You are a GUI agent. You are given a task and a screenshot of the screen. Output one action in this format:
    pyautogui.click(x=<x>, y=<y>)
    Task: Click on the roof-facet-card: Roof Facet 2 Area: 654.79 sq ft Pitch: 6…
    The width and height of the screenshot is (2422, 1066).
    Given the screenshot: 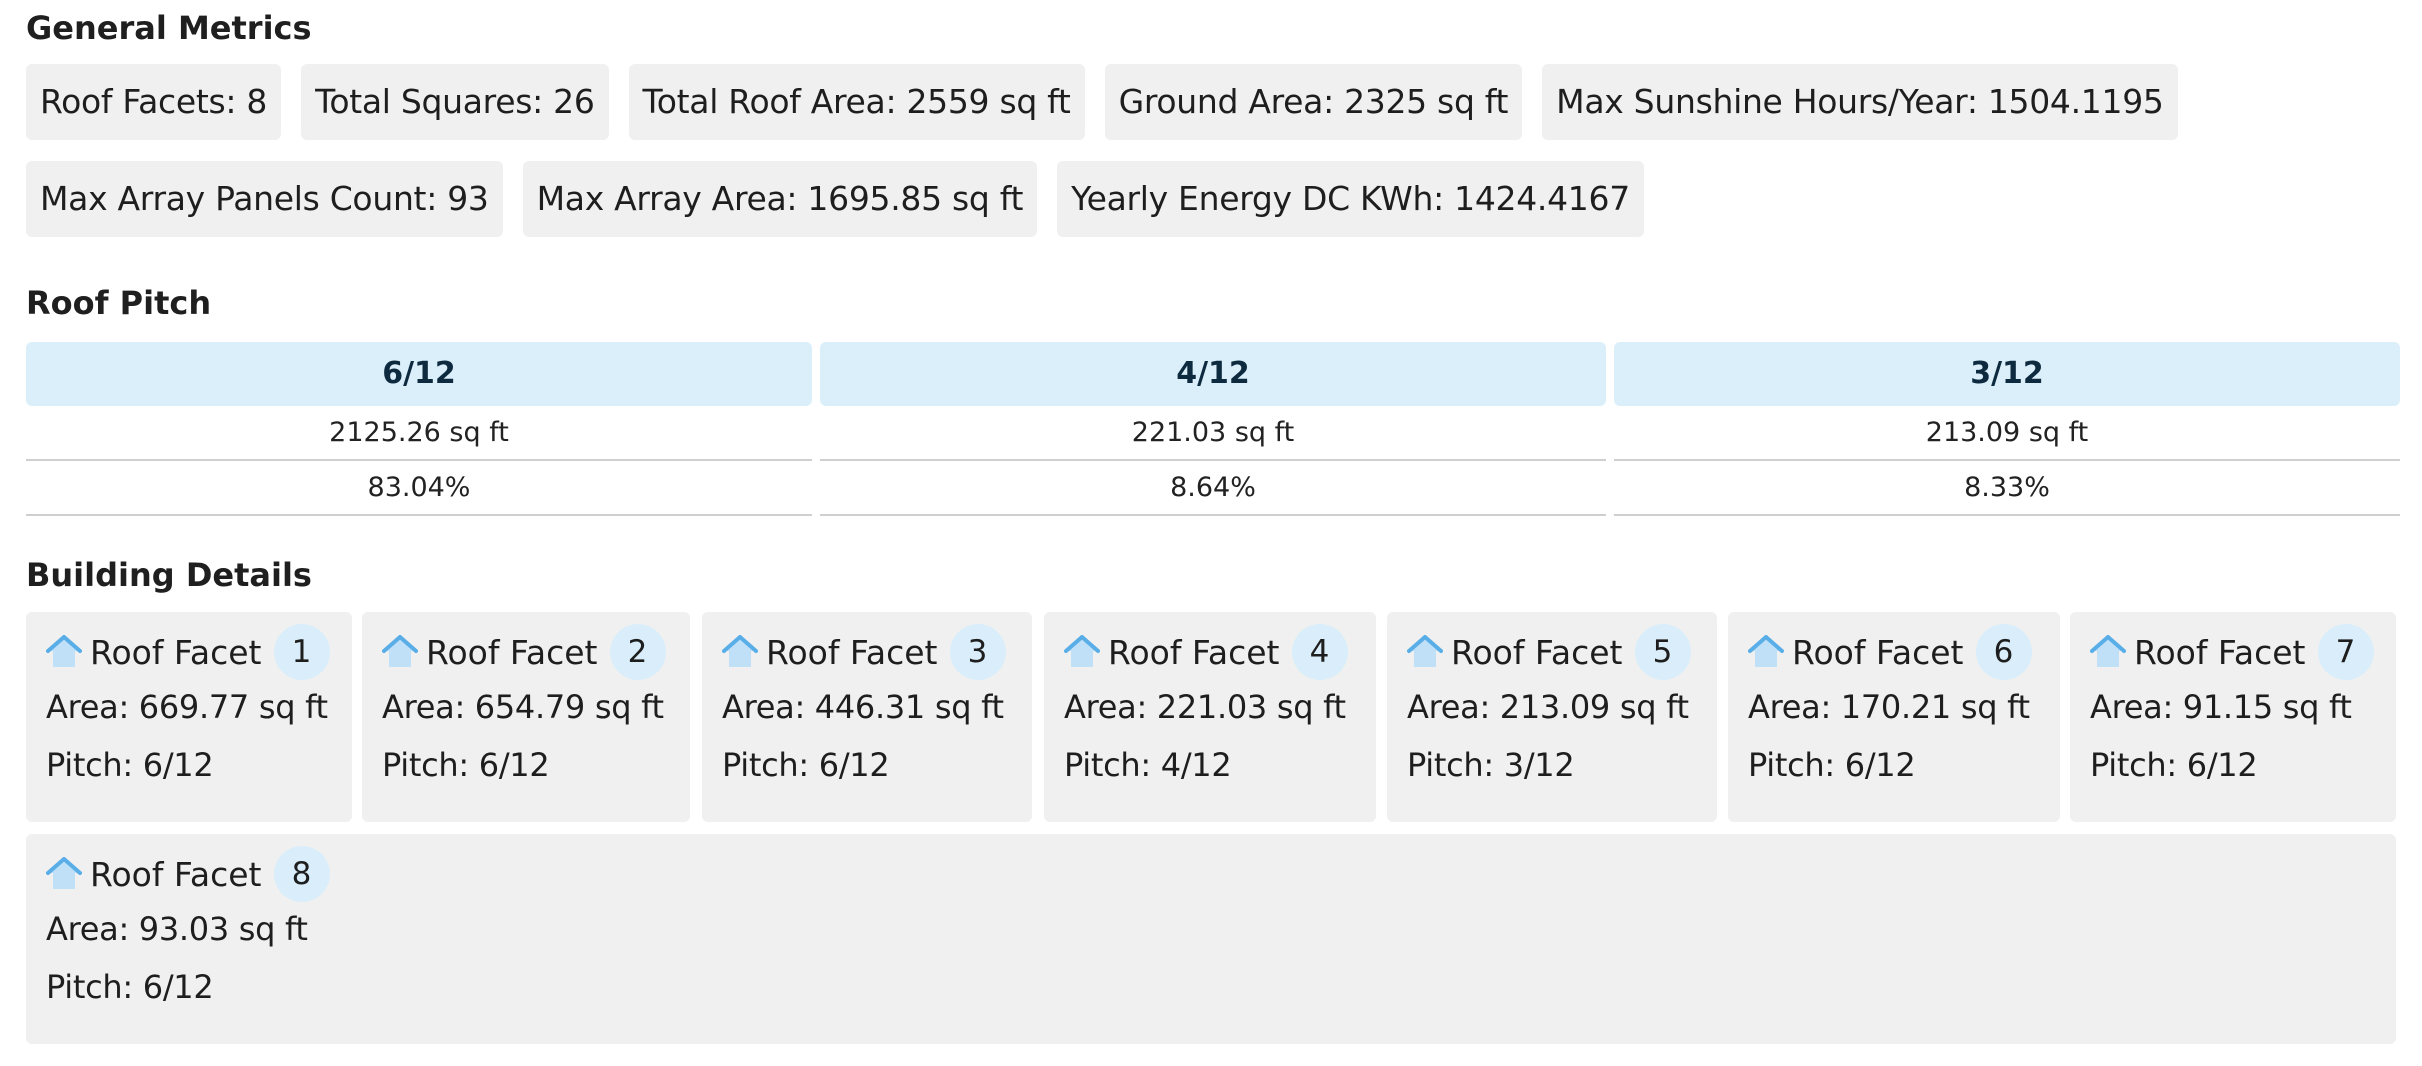 What is the action you would take?
    pyautogui.click(x=526, y=717)
    